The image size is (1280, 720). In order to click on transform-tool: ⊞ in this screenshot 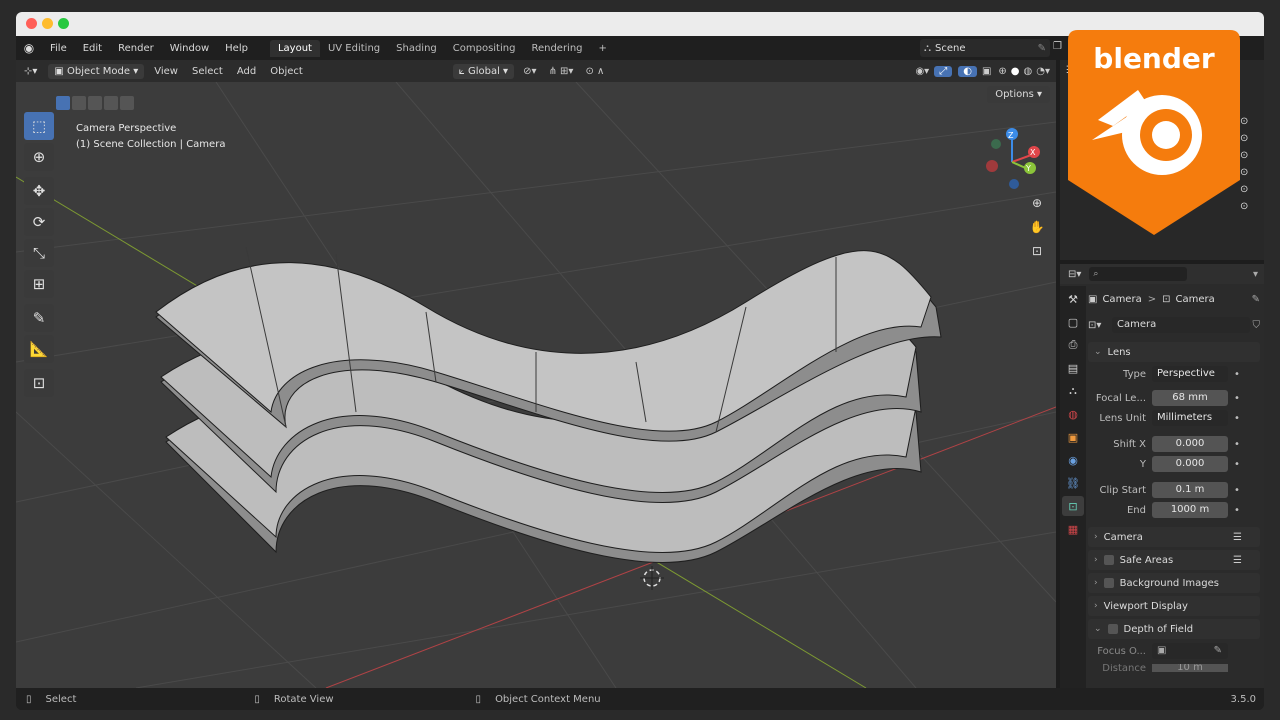, I will do `click(39, 284)`.